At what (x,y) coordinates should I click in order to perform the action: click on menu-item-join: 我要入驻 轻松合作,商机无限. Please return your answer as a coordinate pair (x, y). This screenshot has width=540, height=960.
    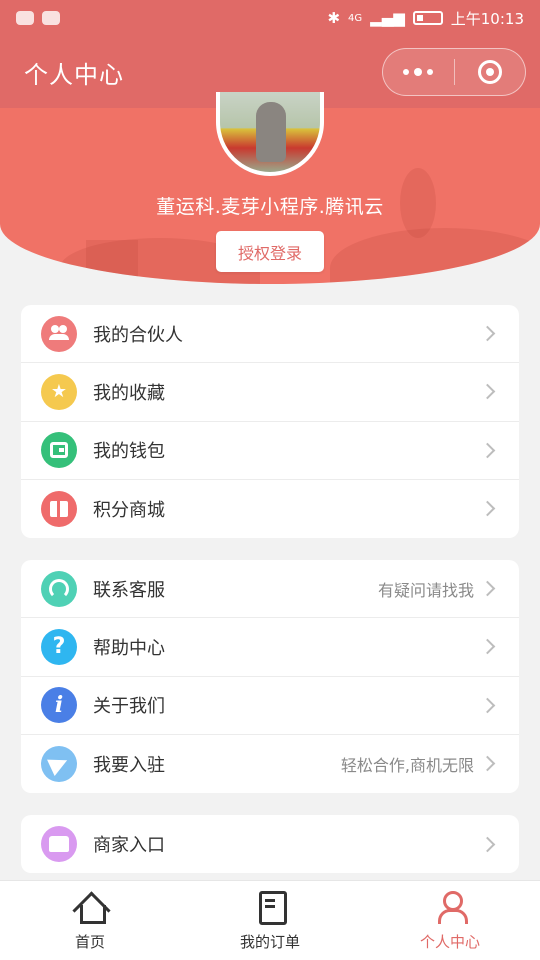
    Looking at the image, I should click on (270, 764).